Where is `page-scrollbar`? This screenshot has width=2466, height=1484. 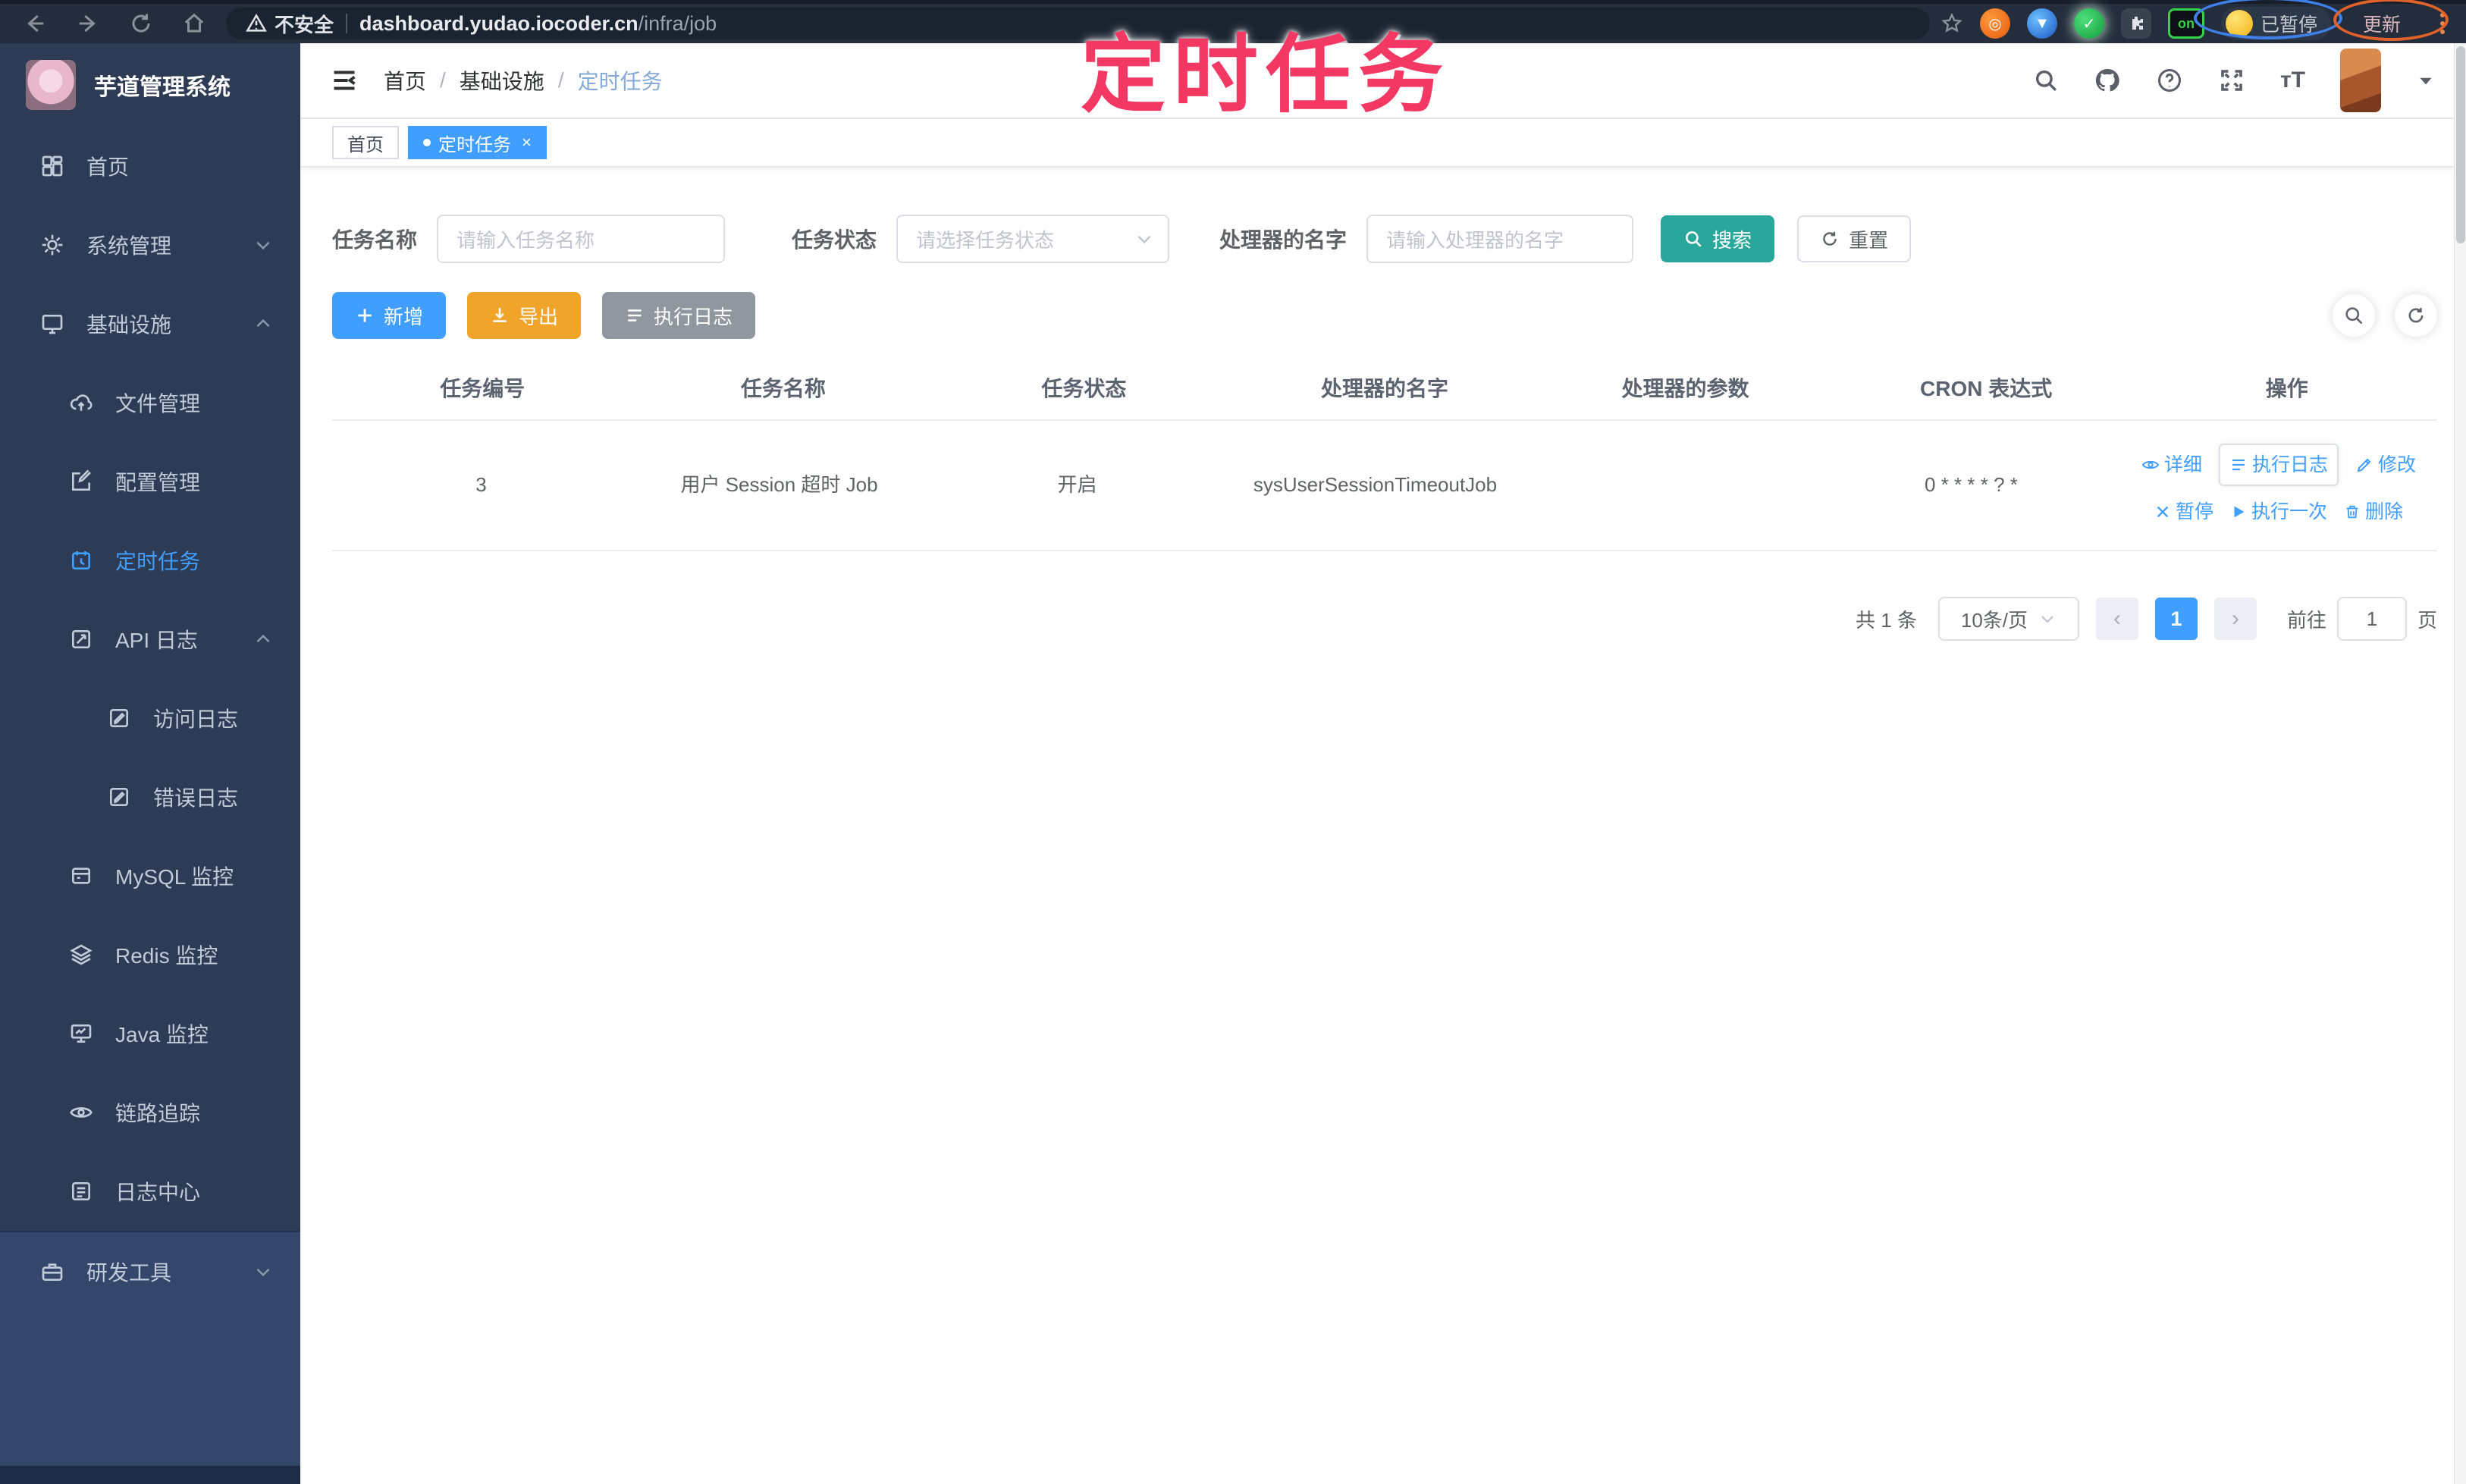
page-scrollbar is located at coordinates (2460, 764).